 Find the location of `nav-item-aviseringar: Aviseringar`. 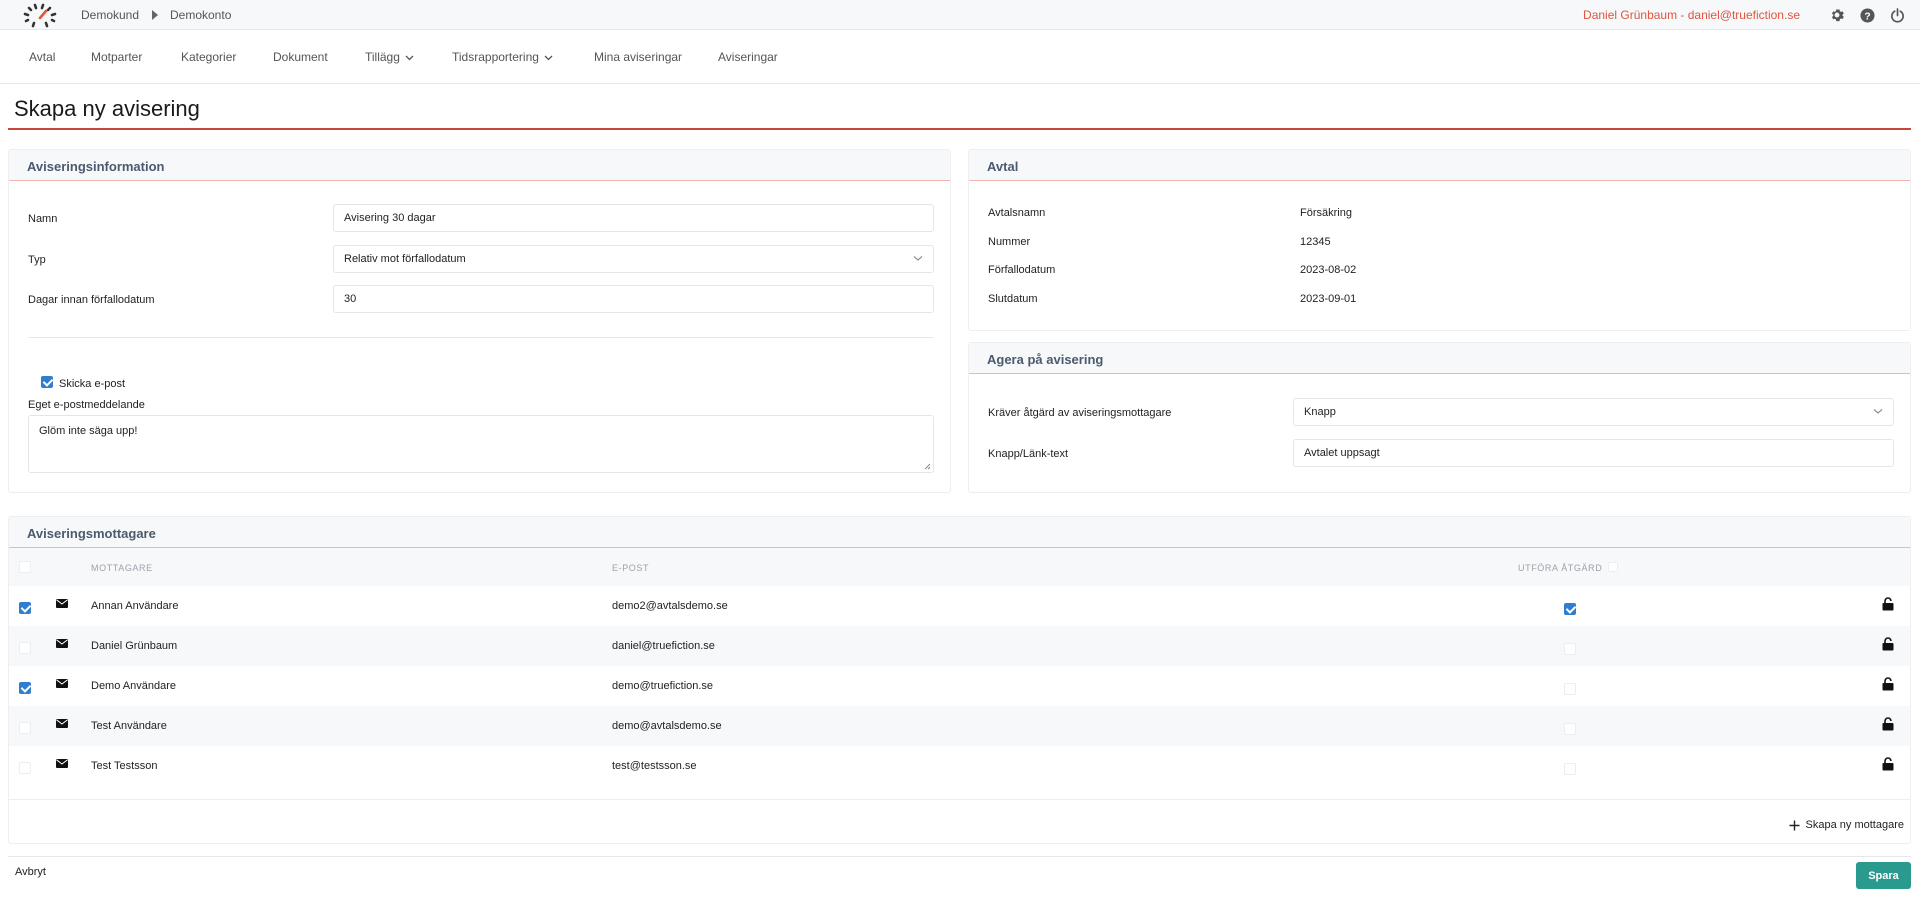

nav-item-aviseringar: Aviseringar is located at coordinates (748, 57).